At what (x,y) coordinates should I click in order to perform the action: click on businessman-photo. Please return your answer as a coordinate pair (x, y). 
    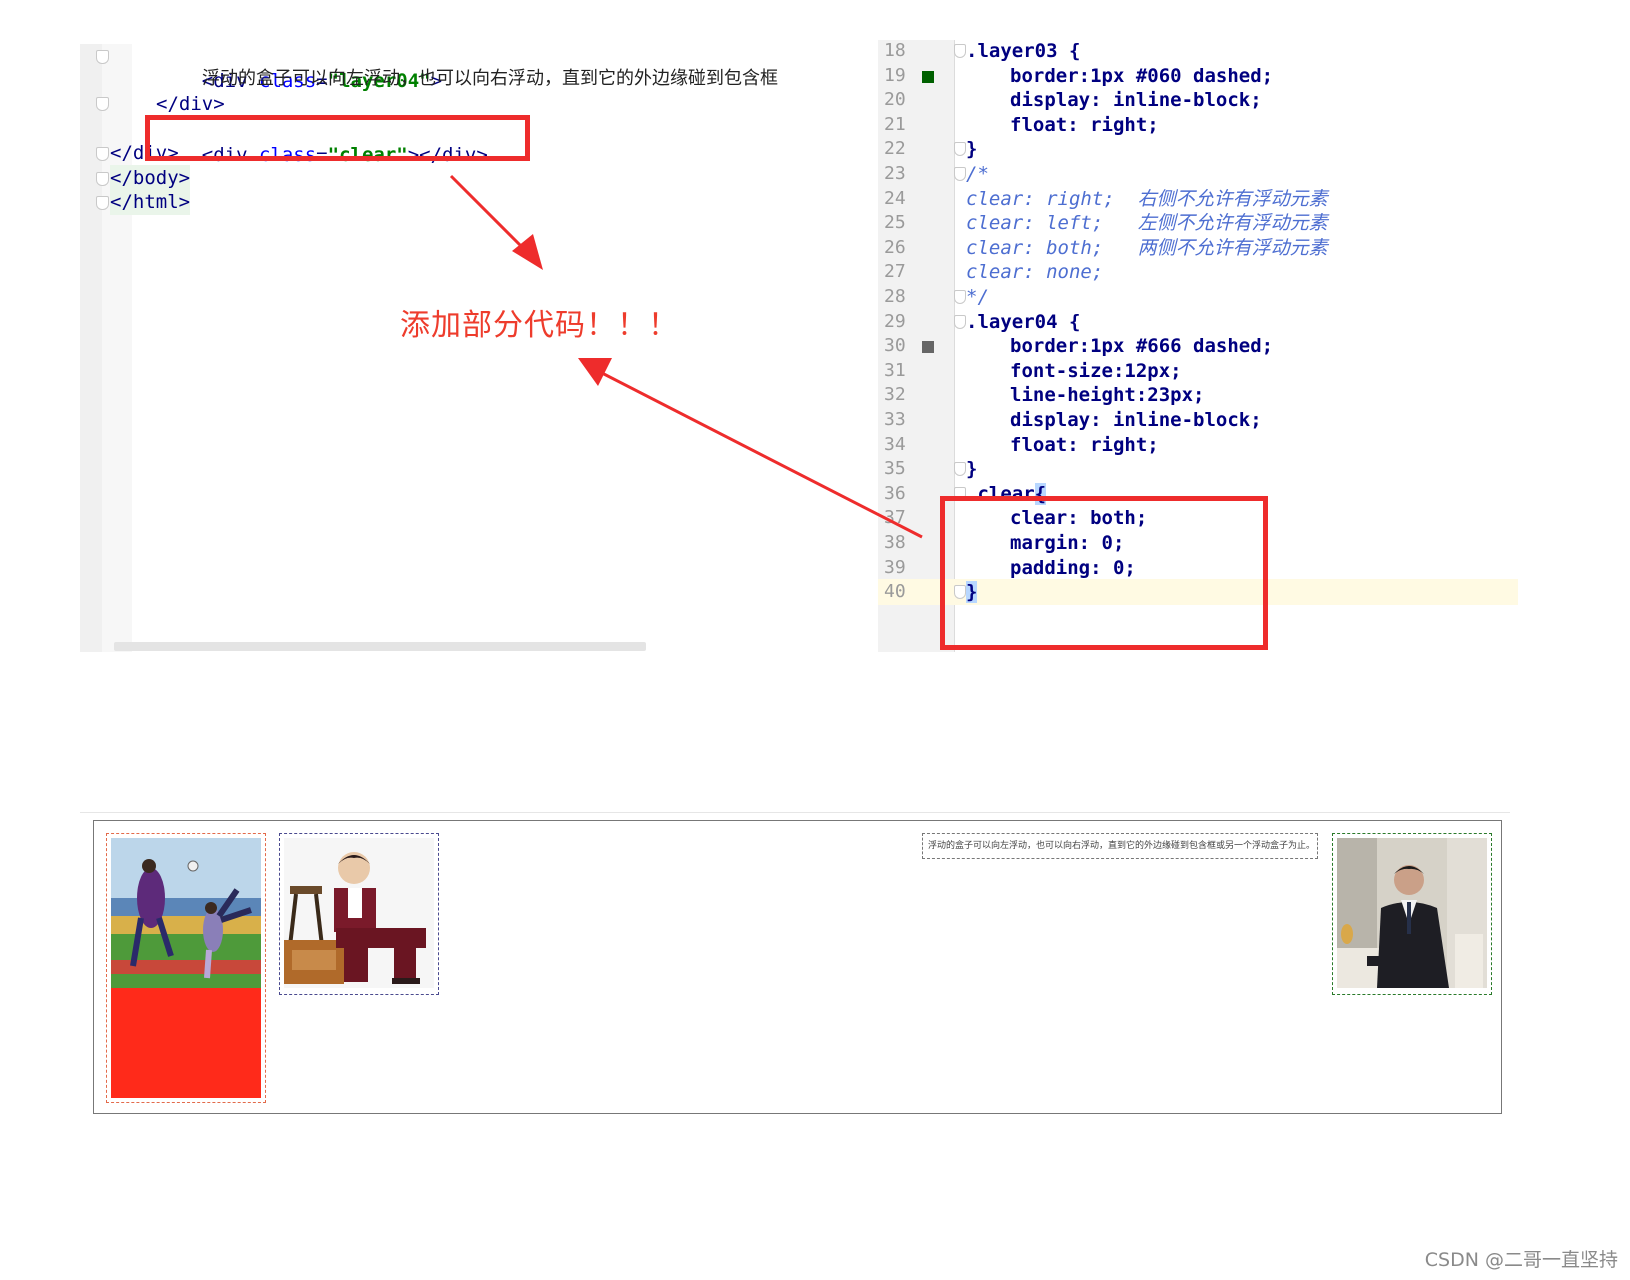
    Looking at the image, I should click on (1412, 913).